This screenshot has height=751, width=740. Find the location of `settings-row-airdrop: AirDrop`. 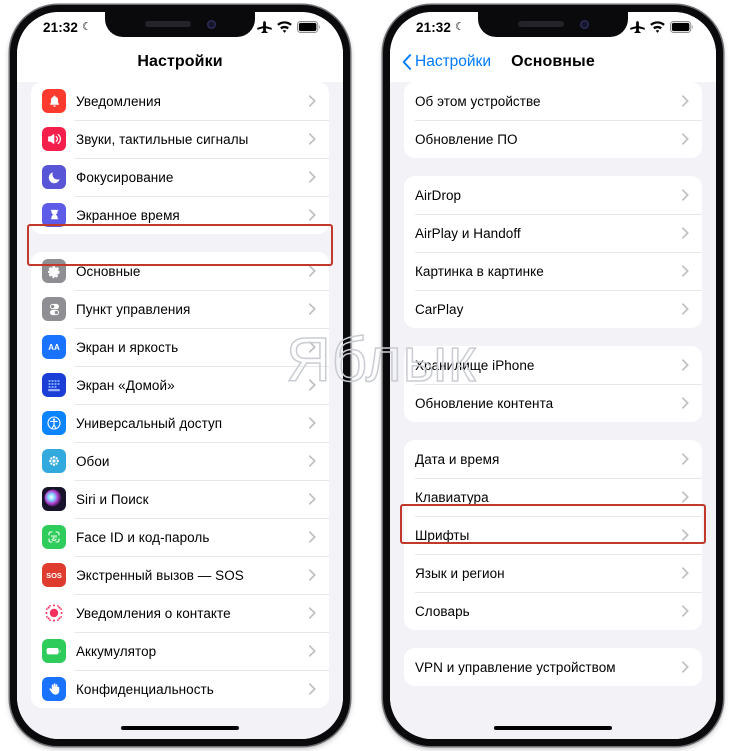

settings-row-airdrop: AirDrop is located at coordinates (553, 195).